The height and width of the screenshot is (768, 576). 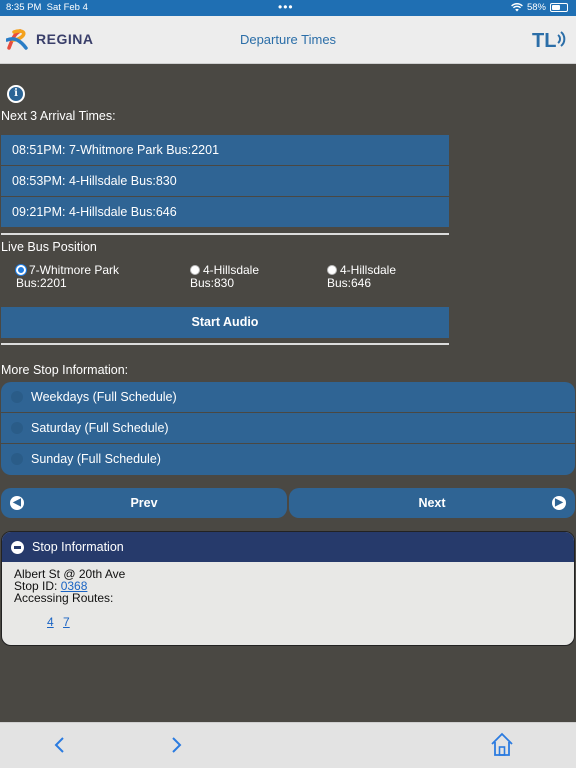 What do you see at coordinates (177, 745) in the screenshot?
I see `chevron-right-icon` at bounding box center [177, 745].